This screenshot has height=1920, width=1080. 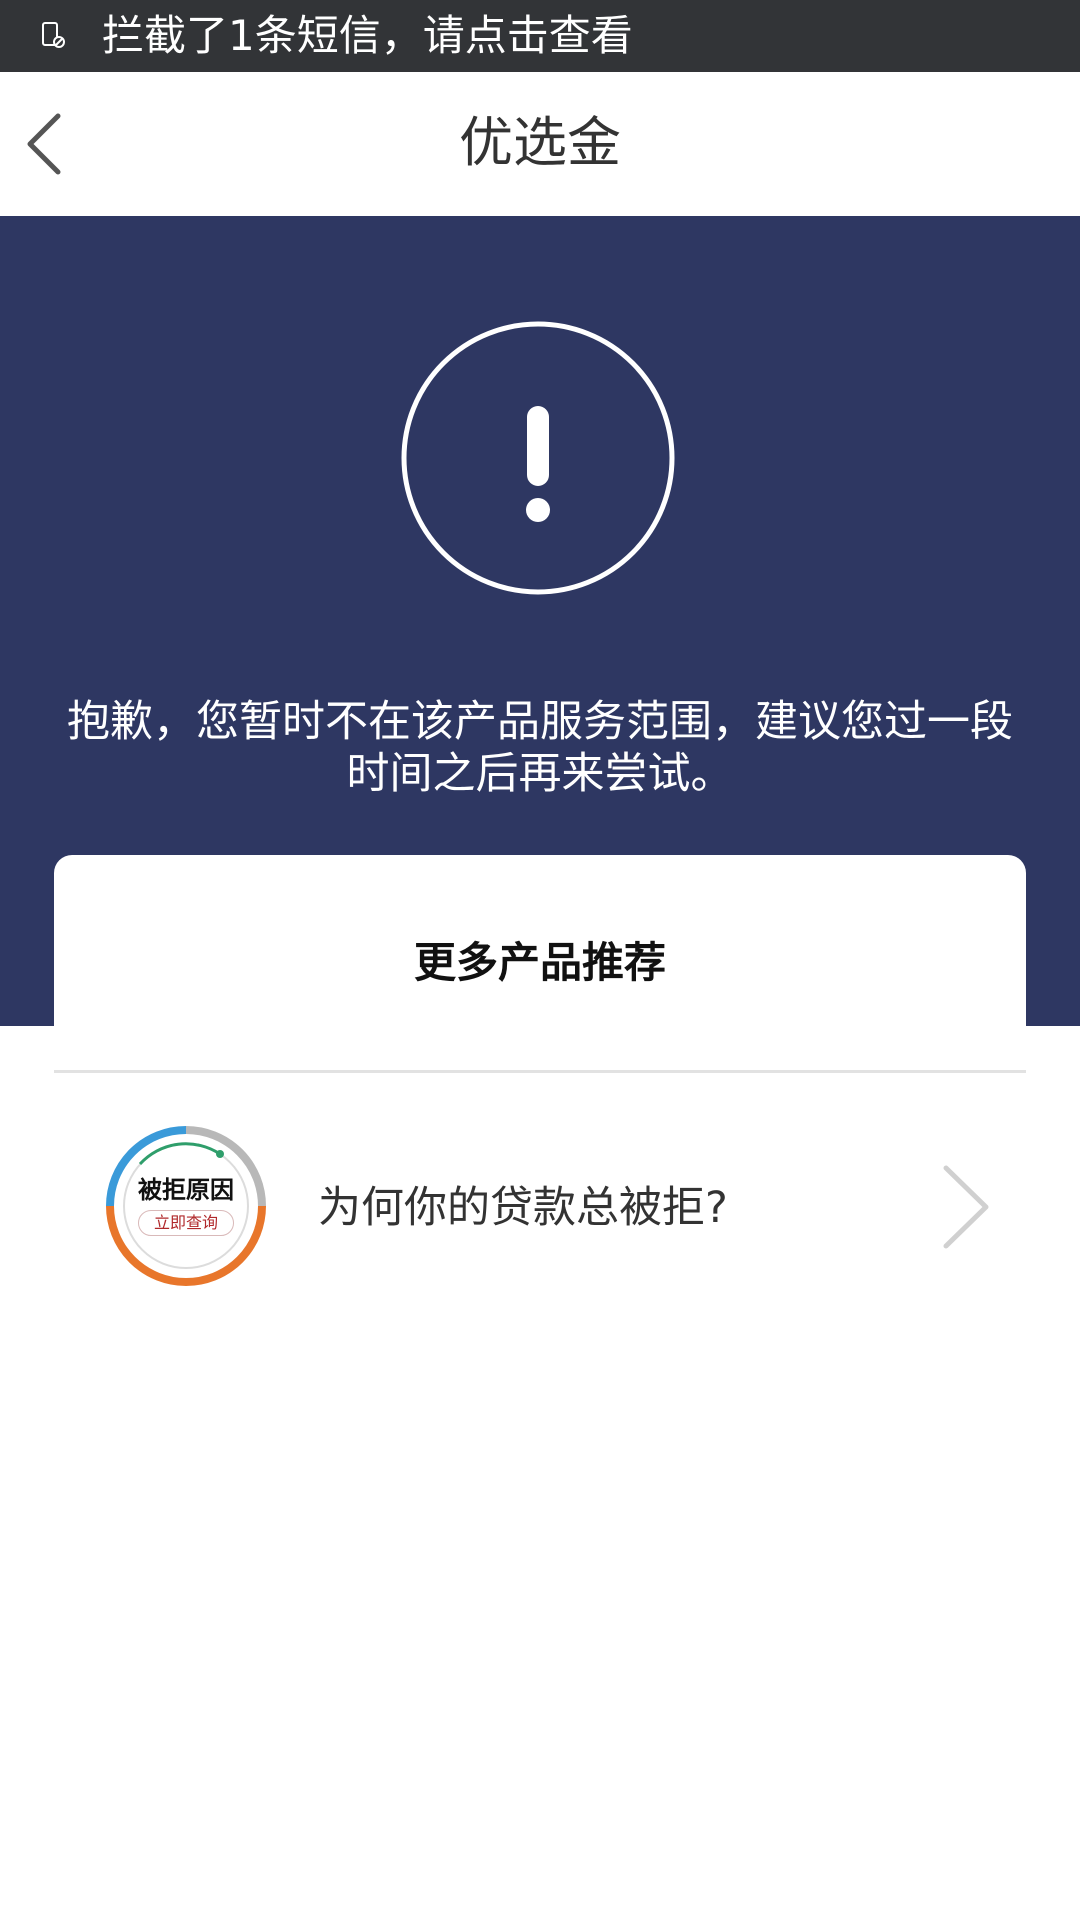 I want to click on recommendations-title: 更多产品推荐, so click(x=539, y=962).